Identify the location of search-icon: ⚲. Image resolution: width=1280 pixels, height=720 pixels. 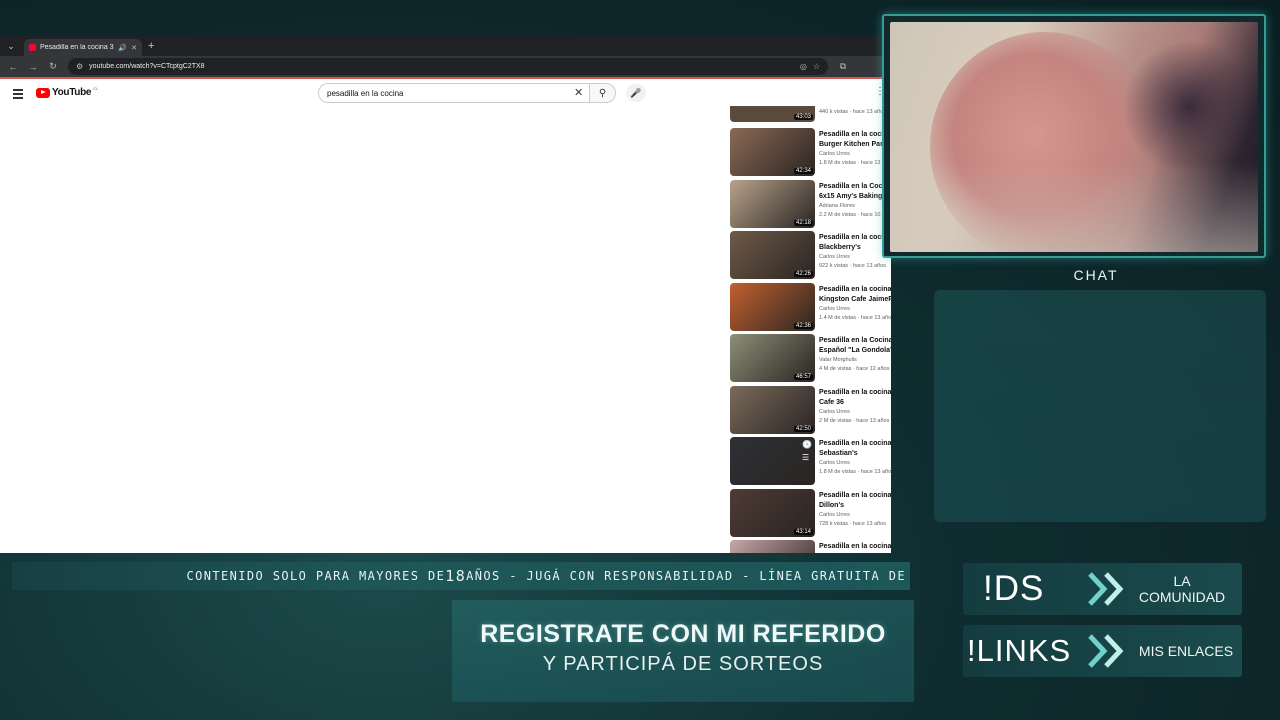
(602, 93).